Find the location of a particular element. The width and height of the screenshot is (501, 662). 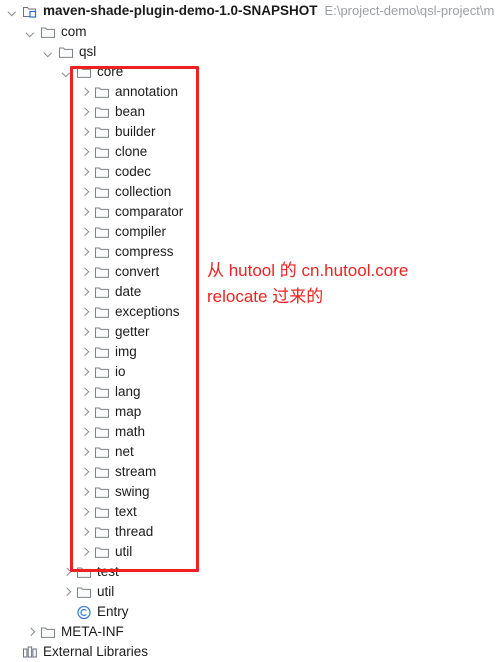

tree-row-img: img is located at coordinates (250, 352).